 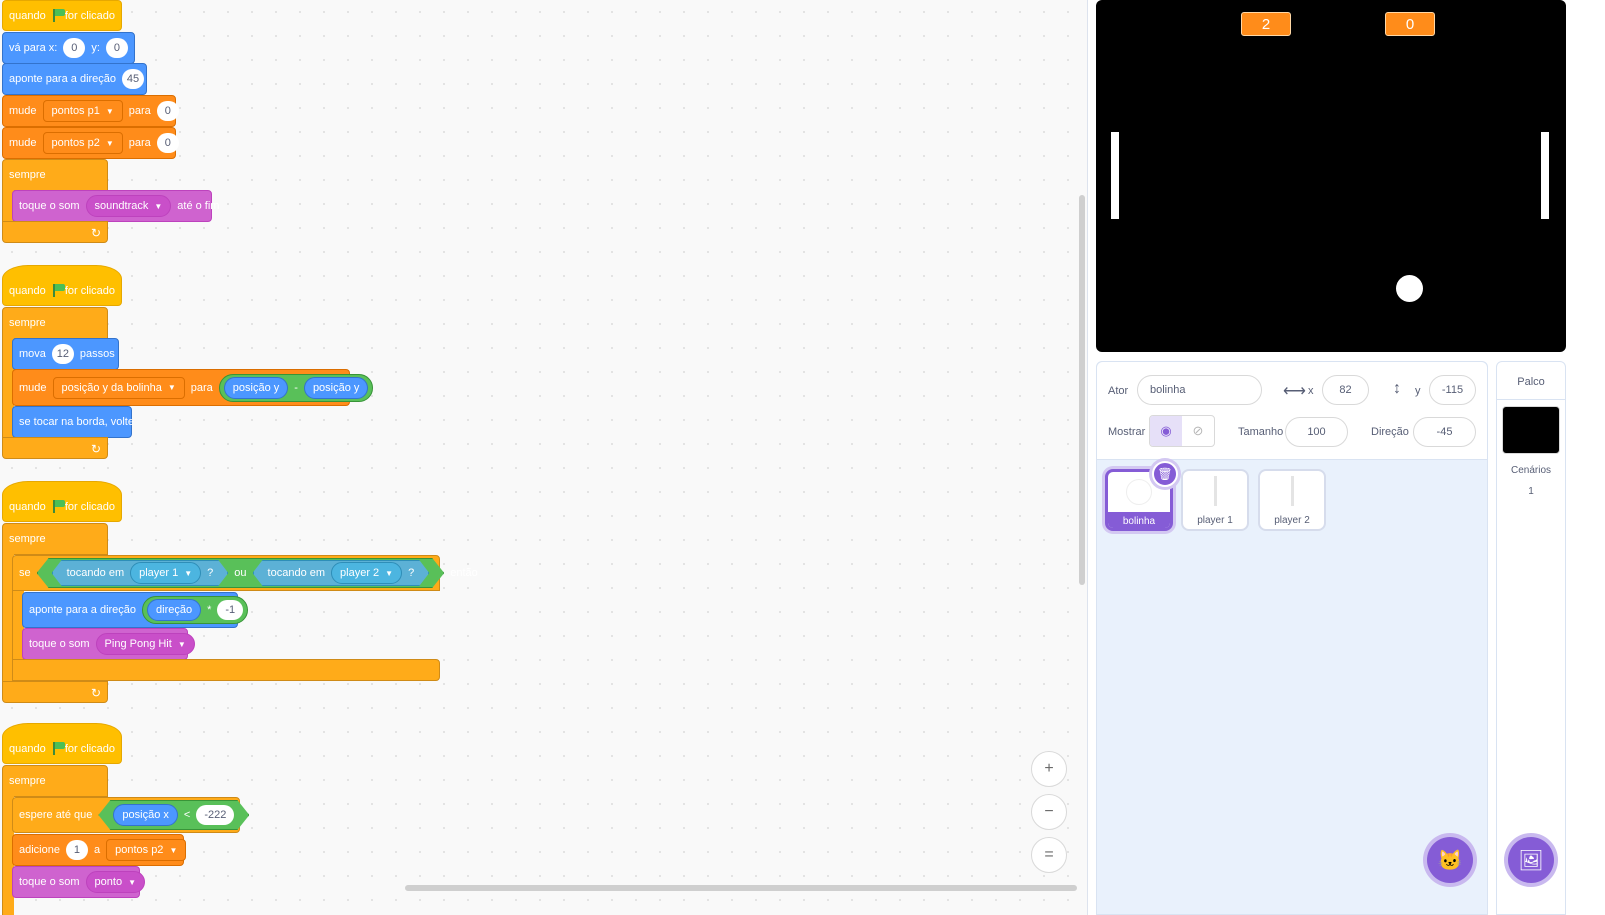 I want to click on to-label: a, so click(x=97, y=850).